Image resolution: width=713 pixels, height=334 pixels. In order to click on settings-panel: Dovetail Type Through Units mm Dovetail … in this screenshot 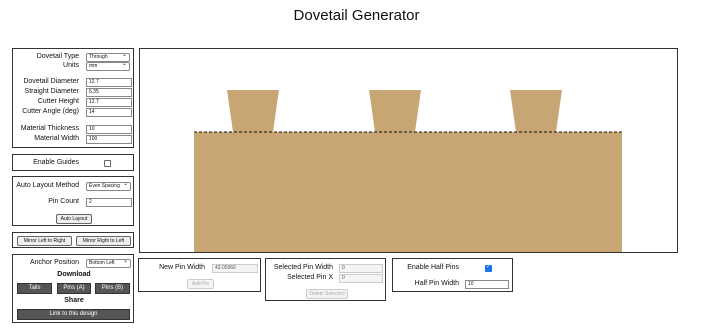, I will do `click(73, 98)`.